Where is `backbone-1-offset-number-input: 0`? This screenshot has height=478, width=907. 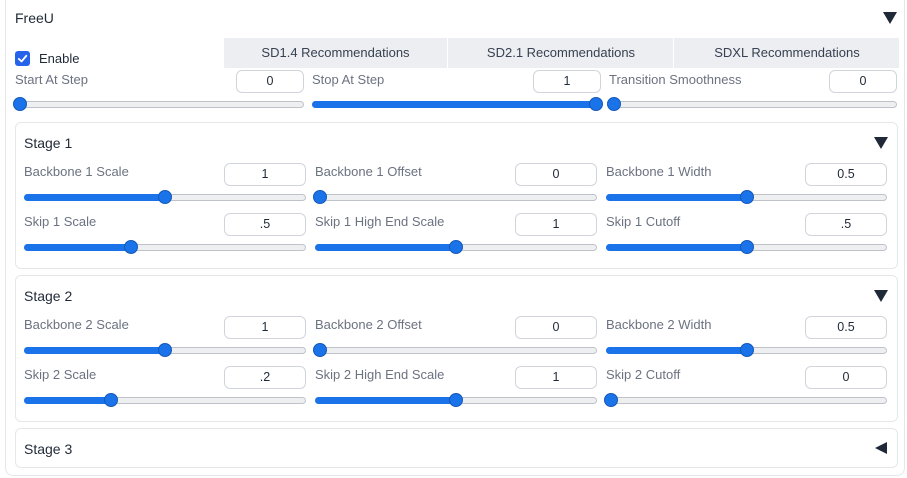
backbone-1-offset-number-input: 0 is located at coordinates (556, 174).